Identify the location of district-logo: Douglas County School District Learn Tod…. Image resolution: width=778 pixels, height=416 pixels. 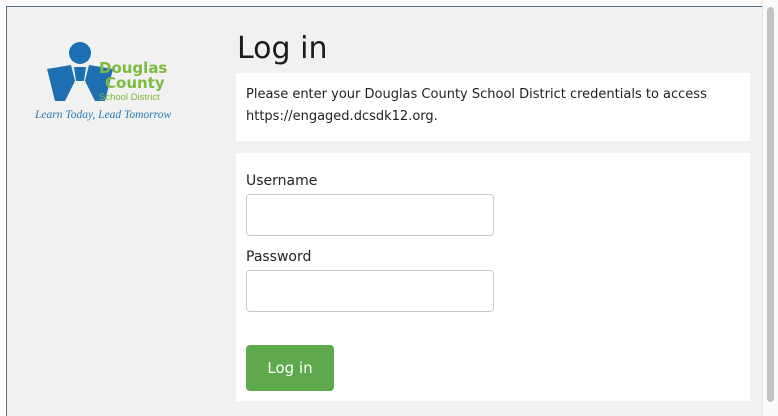
(113, 84).